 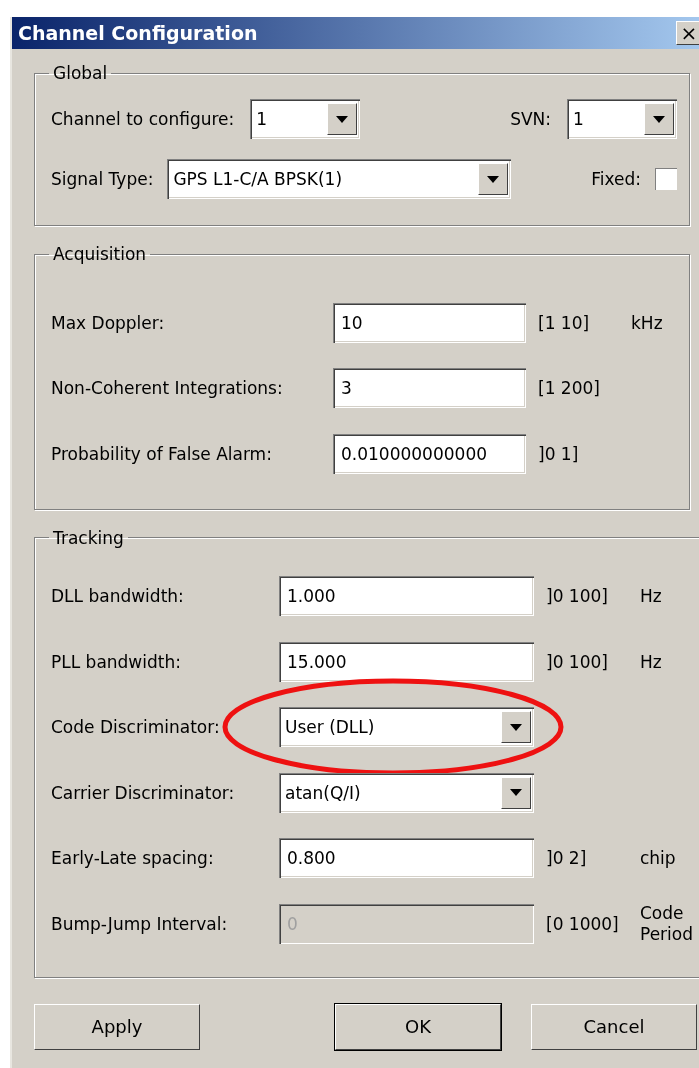 What do you see at coordinates (167, 388) in the screenshot?
I see `field-label: Non-Coherent Integrations:` at bounding box center [167, 388].